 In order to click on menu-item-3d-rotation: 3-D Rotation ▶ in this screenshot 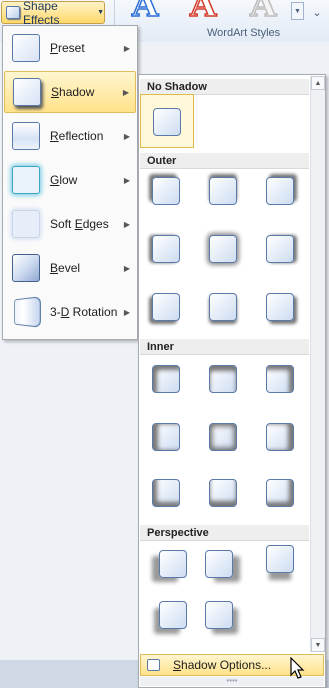, I will do `click(70, 312)`.